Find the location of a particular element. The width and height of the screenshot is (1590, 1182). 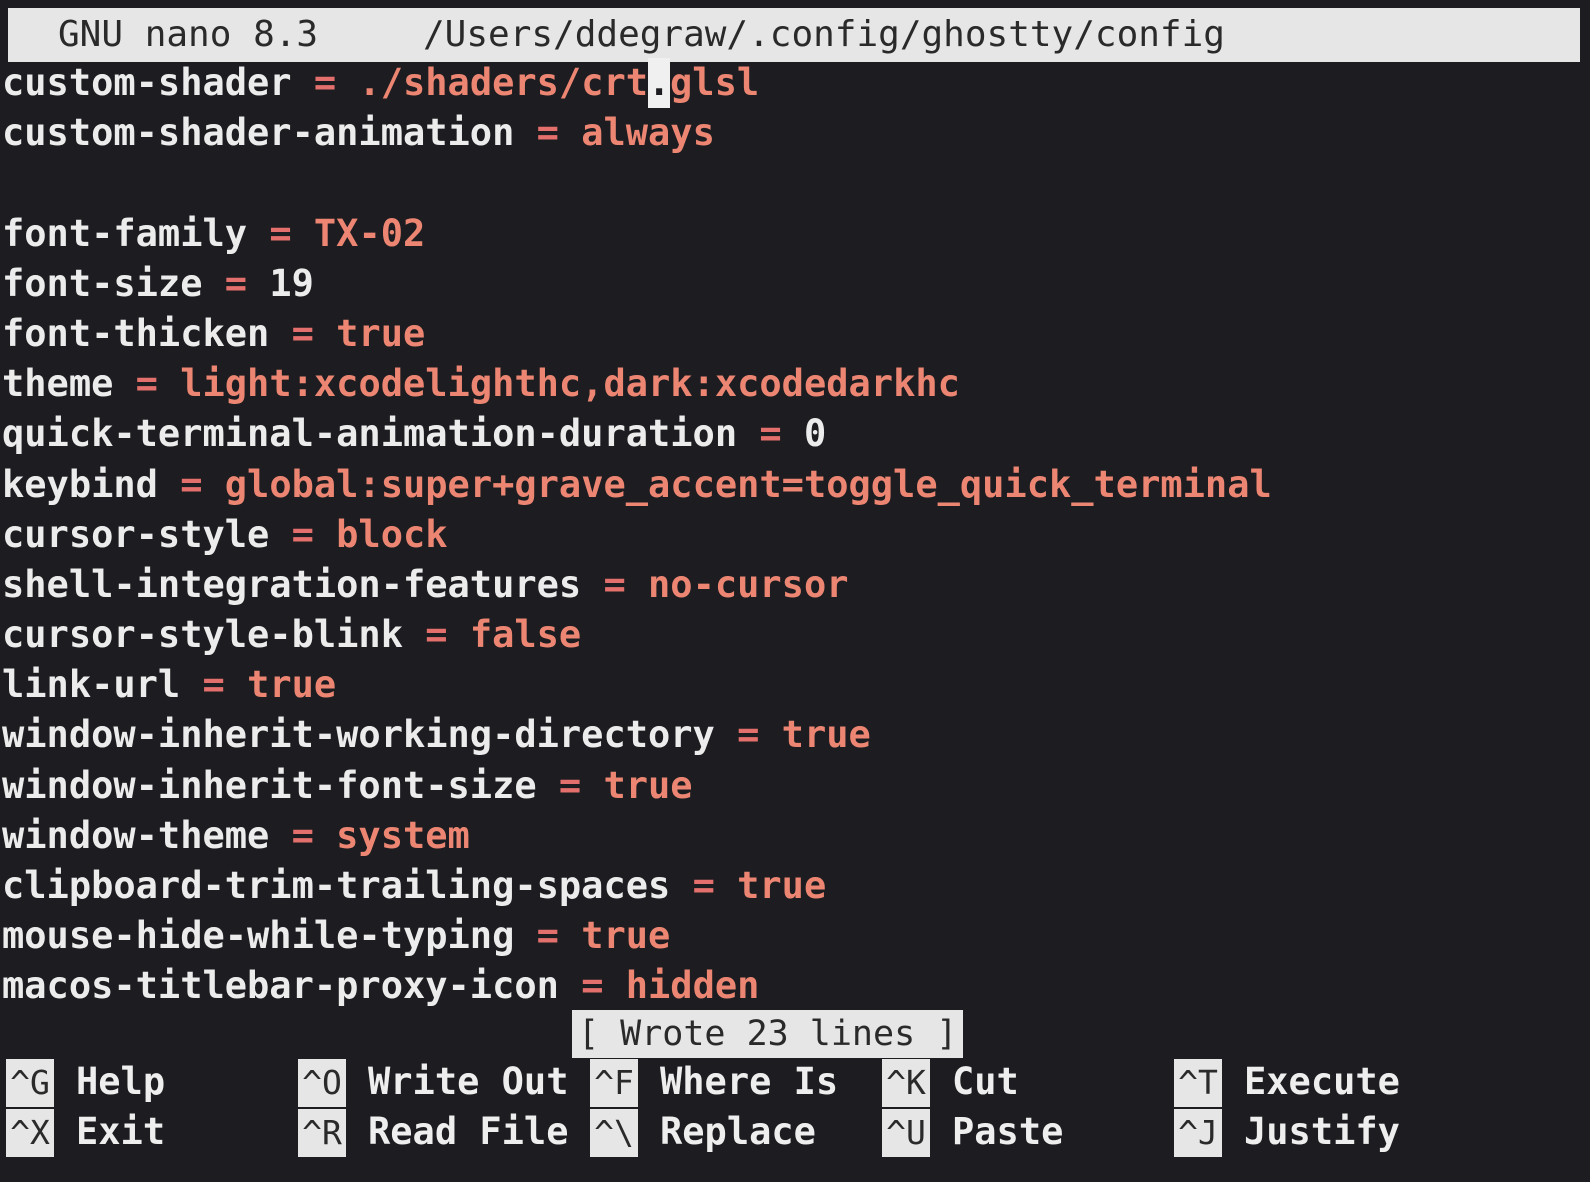

config-key: cursor-style is located at coordinates (136, 534).